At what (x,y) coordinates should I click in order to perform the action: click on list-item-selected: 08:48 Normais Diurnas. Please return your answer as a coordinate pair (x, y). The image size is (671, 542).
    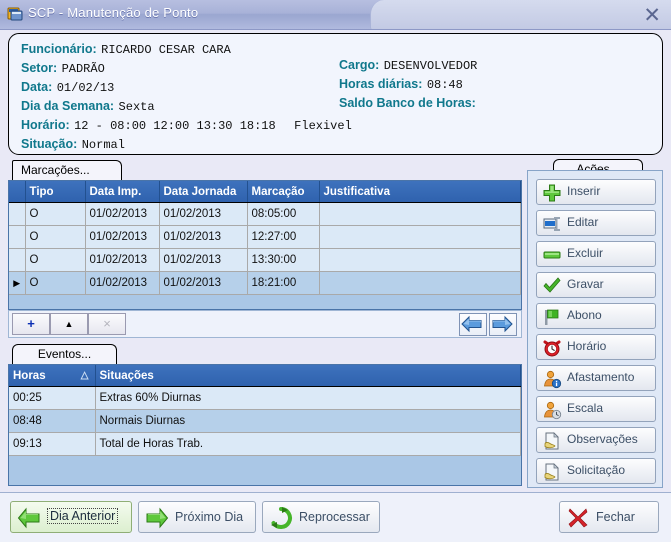
    Looking at the image, I should click on (265, 421).